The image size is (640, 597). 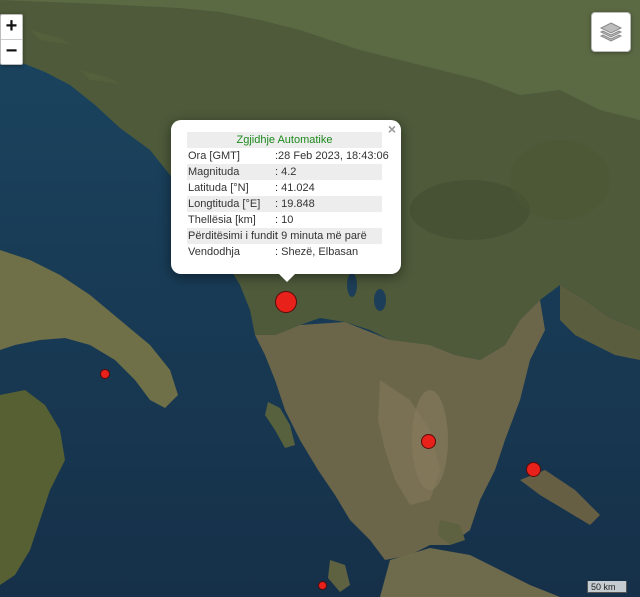 I want to click on popup-row-longitude: Longtituda [°E] : 19.848, so click(x=284, y=204).